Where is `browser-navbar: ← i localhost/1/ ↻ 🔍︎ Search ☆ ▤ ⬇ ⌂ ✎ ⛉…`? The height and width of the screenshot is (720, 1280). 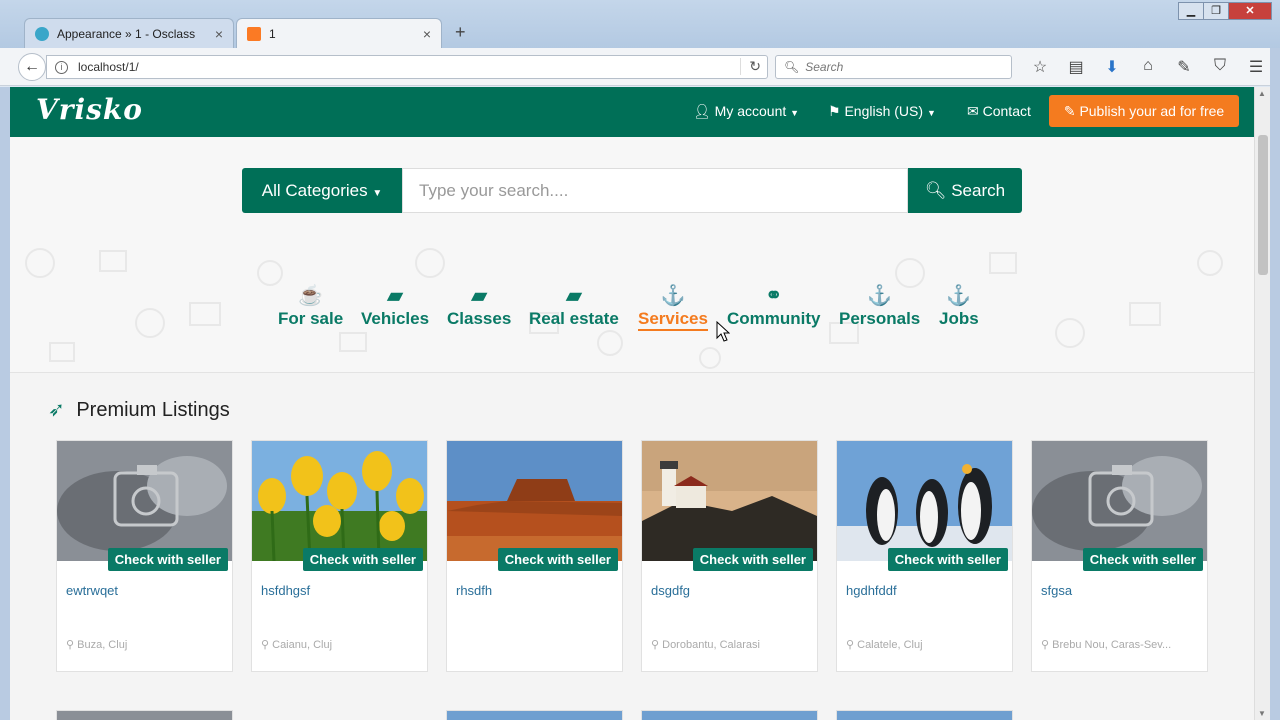
browser-navbar: ← i localhost/1/ ↻ 🔍︎ Search ☆ ▤ ⬇ ⌂ ✎ ⛉… is located at coordinates (640, 67).